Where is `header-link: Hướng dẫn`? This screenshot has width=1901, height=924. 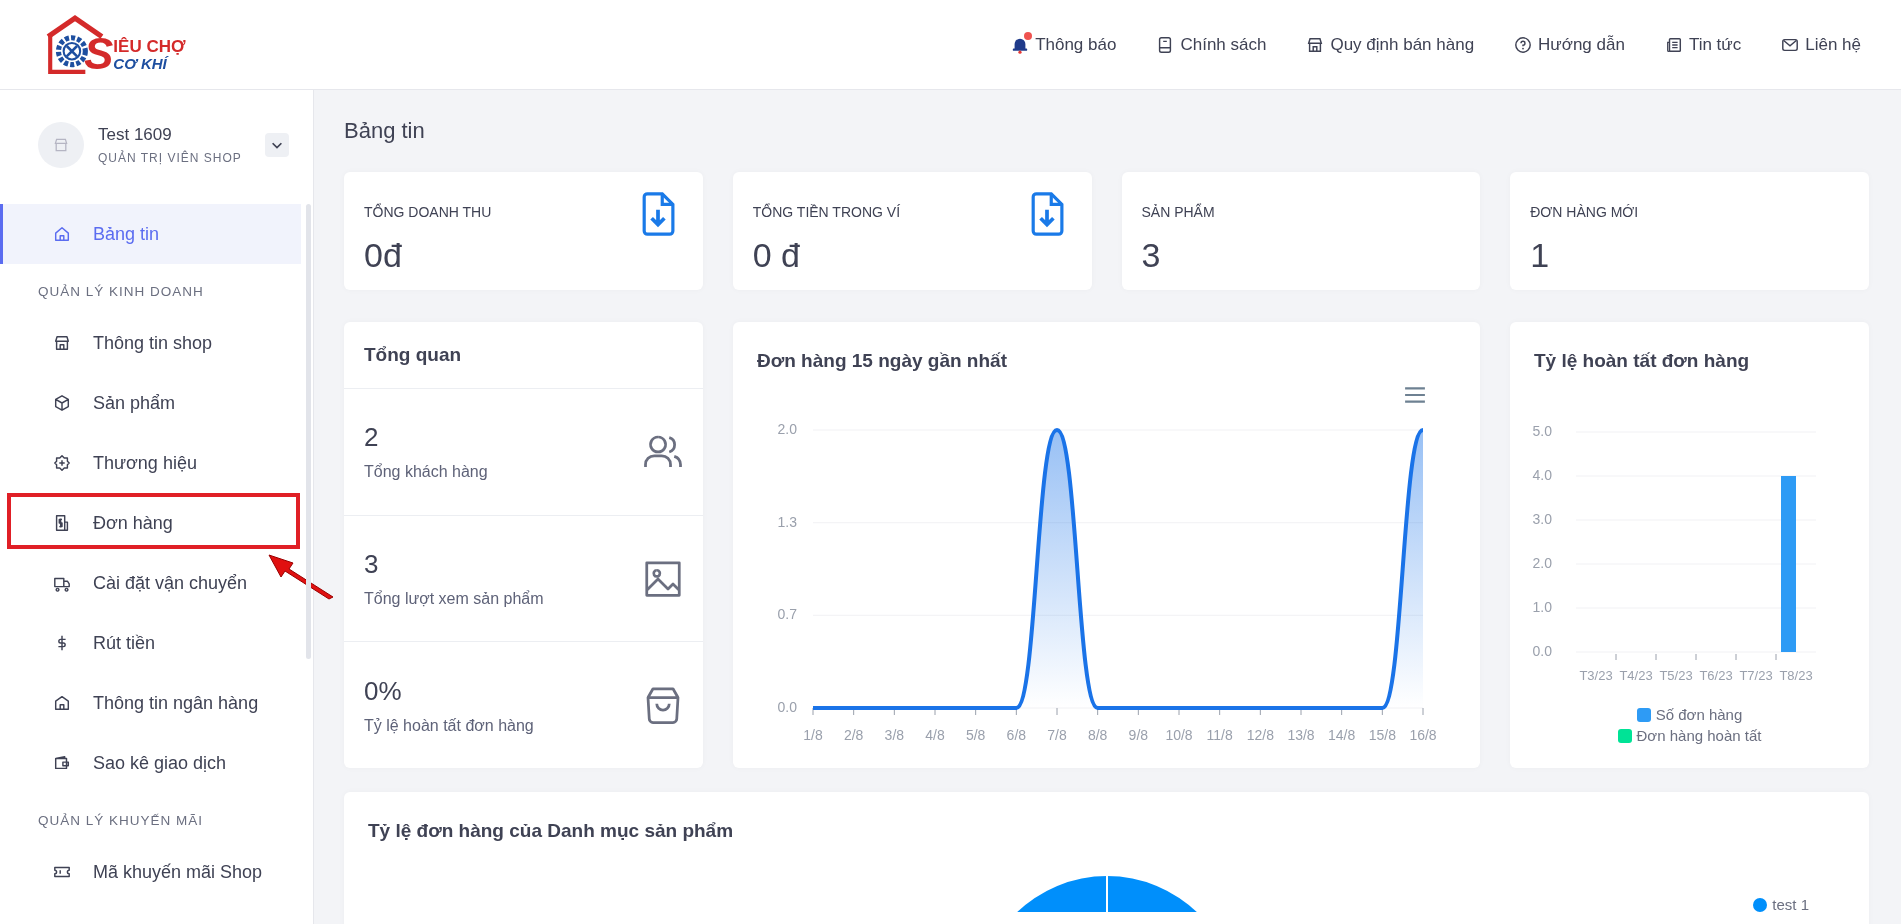
header-link: Hướng dẫn is located at coordinates (1569, 44).